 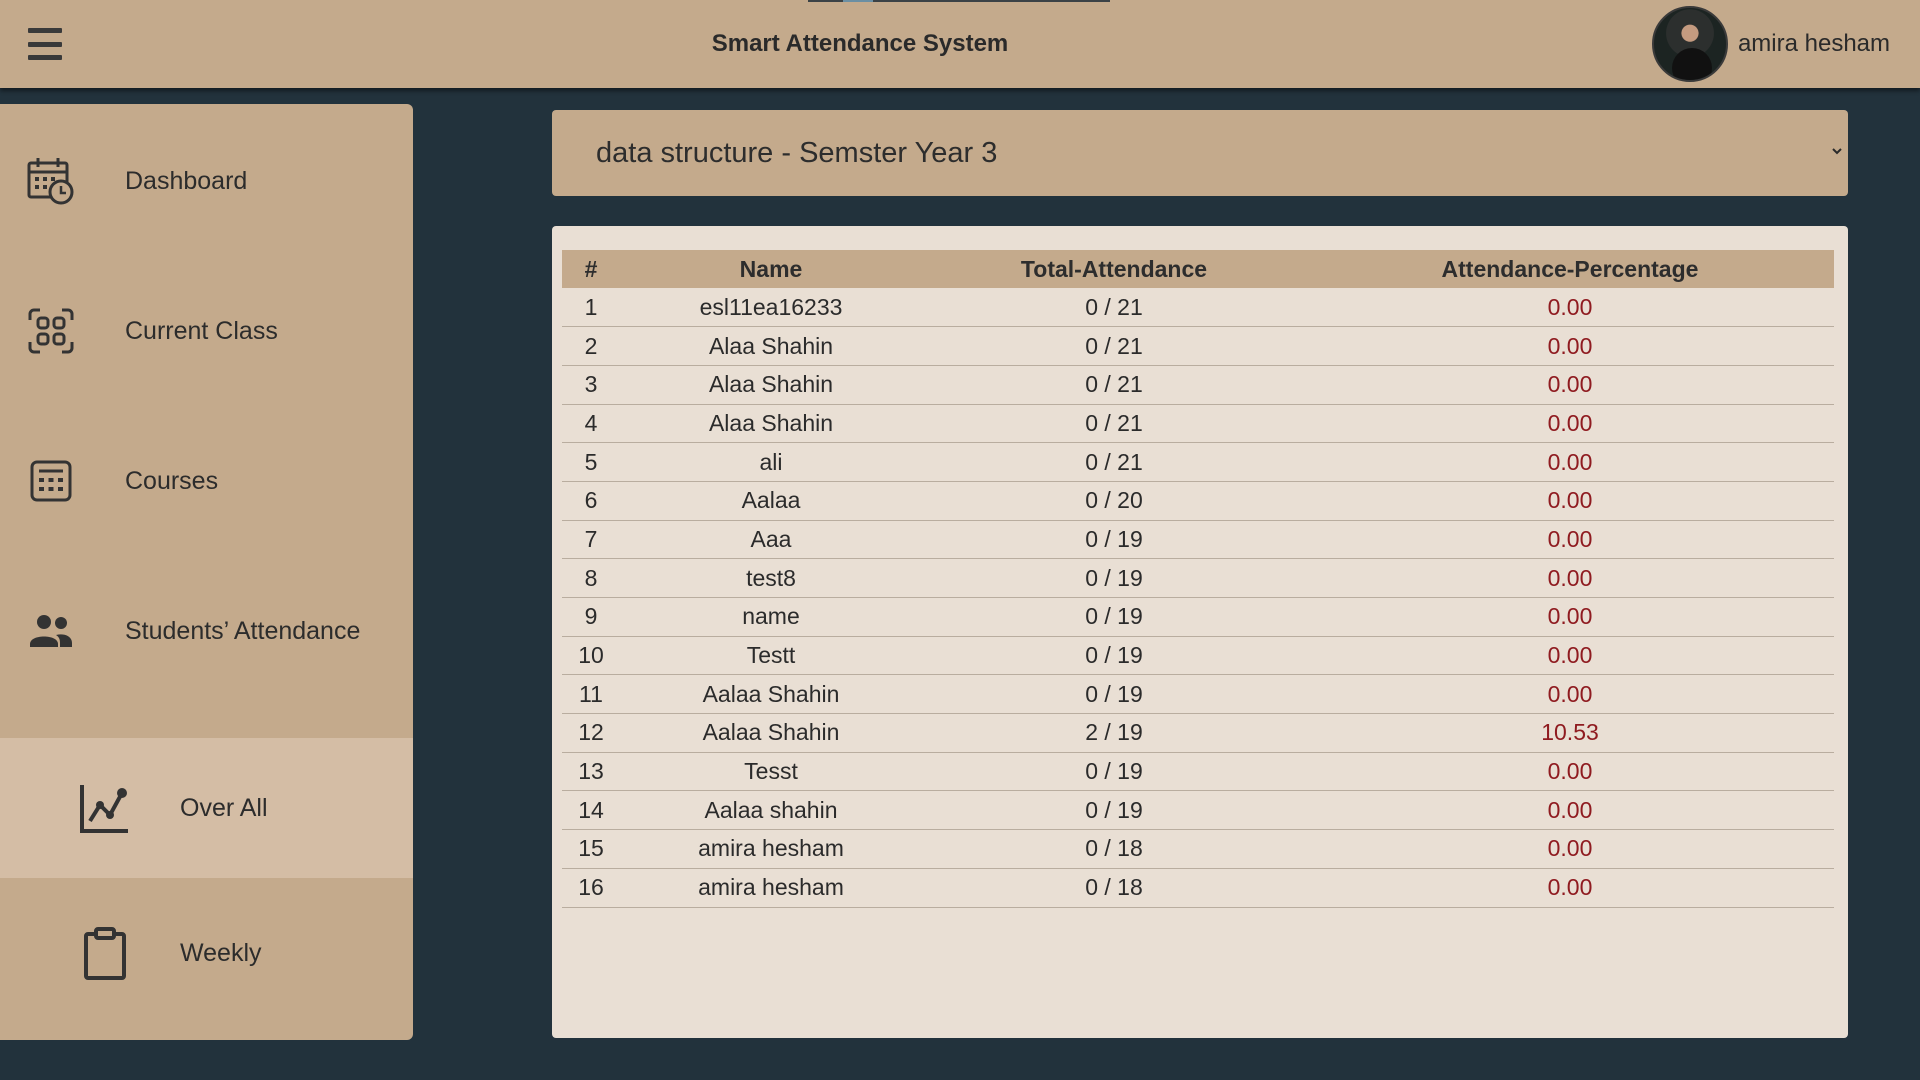 I want to click on sidebar-item-dashboard: Dashboard, so click(x=206, y=181).